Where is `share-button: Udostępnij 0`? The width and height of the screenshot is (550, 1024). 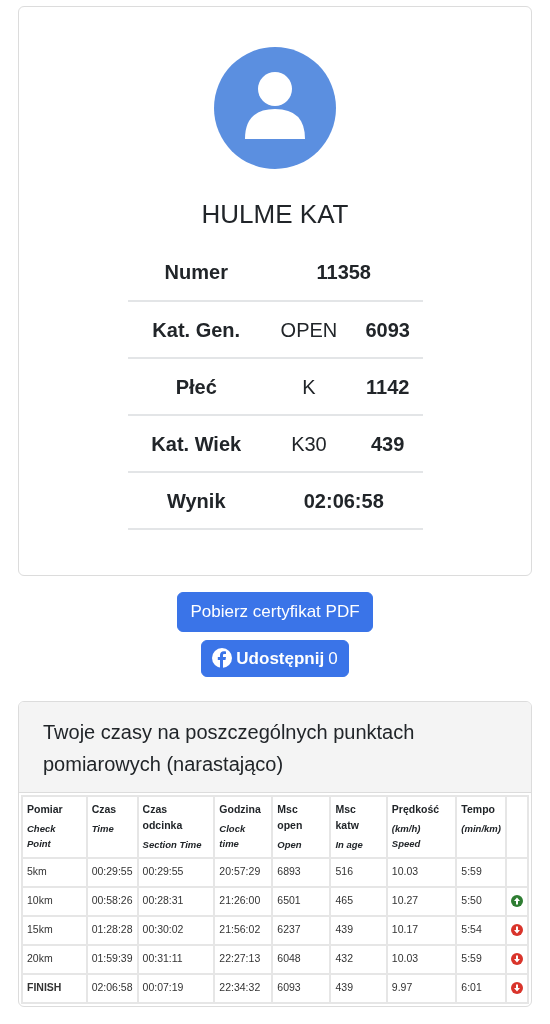
share-button: Udostępnij 0 is located at coordinates (275, 658).